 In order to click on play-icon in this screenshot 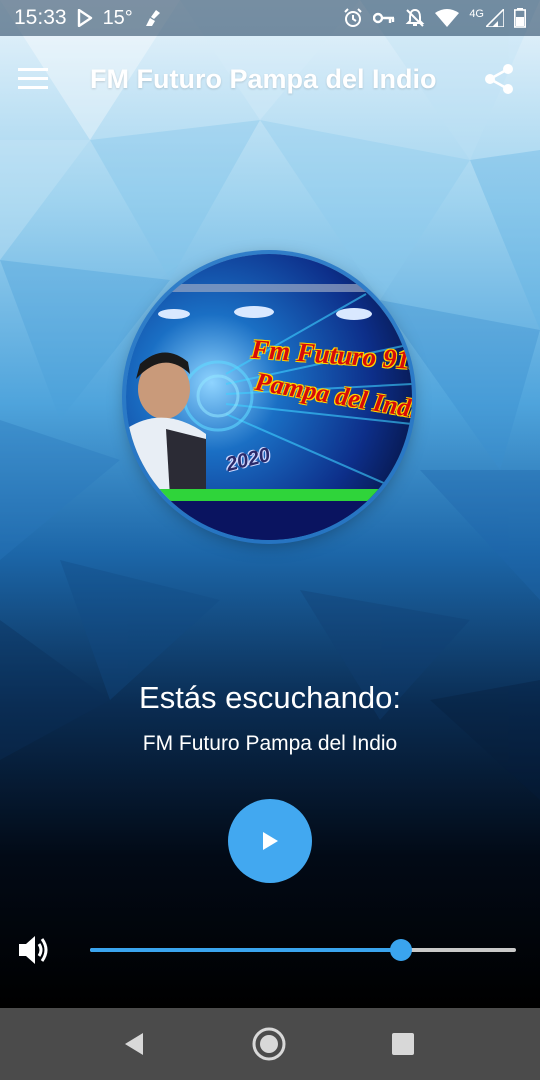, I will do `click(270, 841)`.